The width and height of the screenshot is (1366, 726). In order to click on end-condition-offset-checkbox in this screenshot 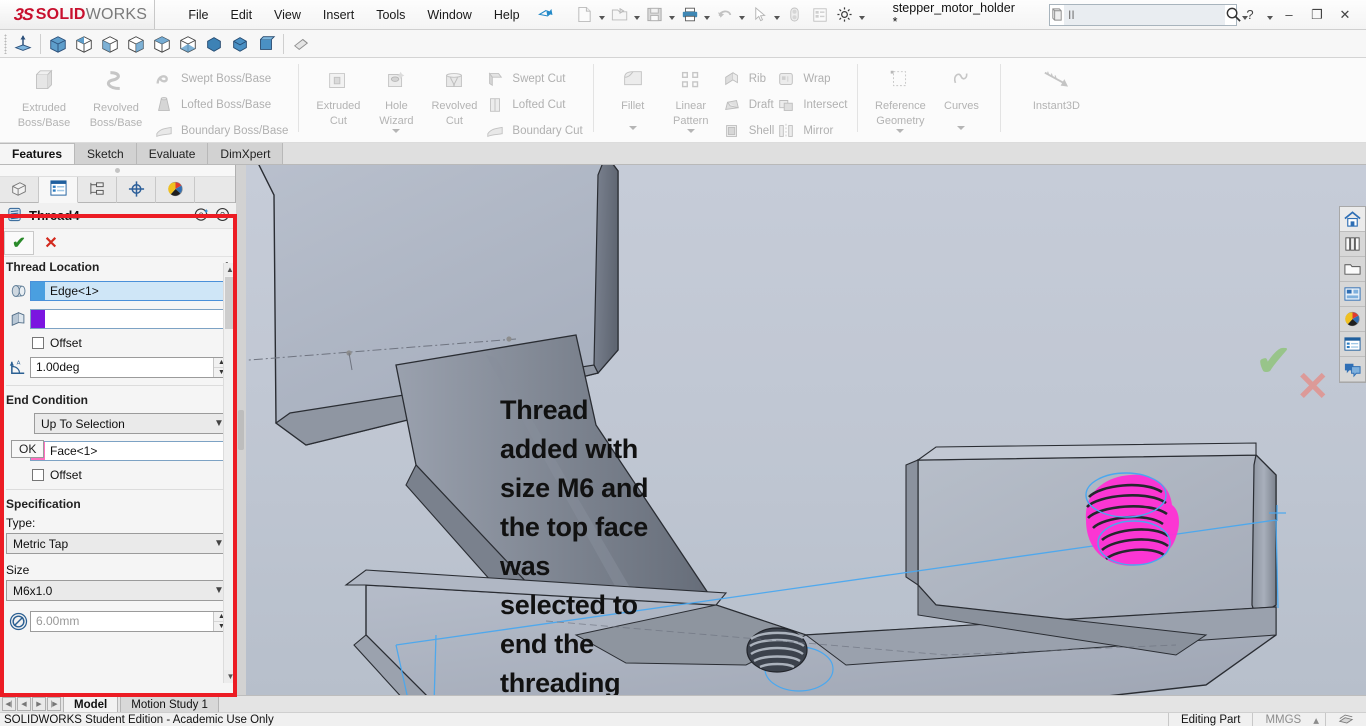, I will do `click(38, 475)`.